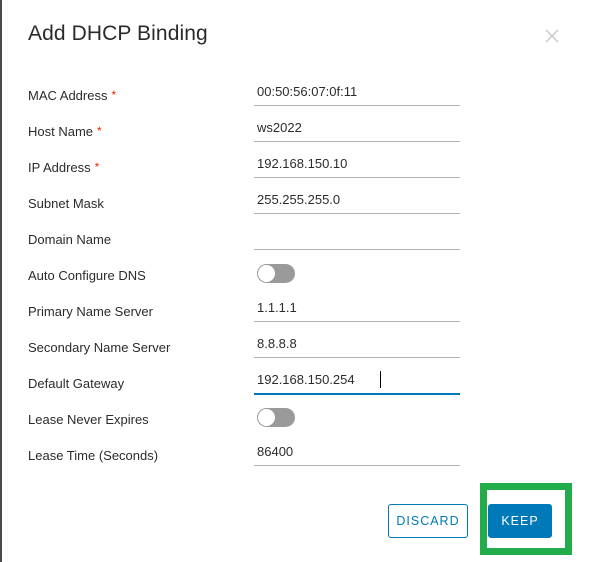 This screenshot has width=598, height=562. What do you see at coordinates (88, 419) in the screenshot?
I see `field-label: Lease Never Expires` at bounding box center [88, 419].